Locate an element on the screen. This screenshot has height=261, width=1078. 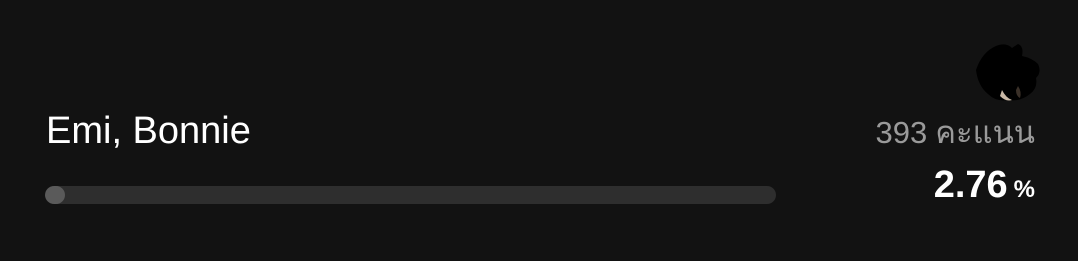
vote-percent-sign: % is located at coordinates (1024, 189).